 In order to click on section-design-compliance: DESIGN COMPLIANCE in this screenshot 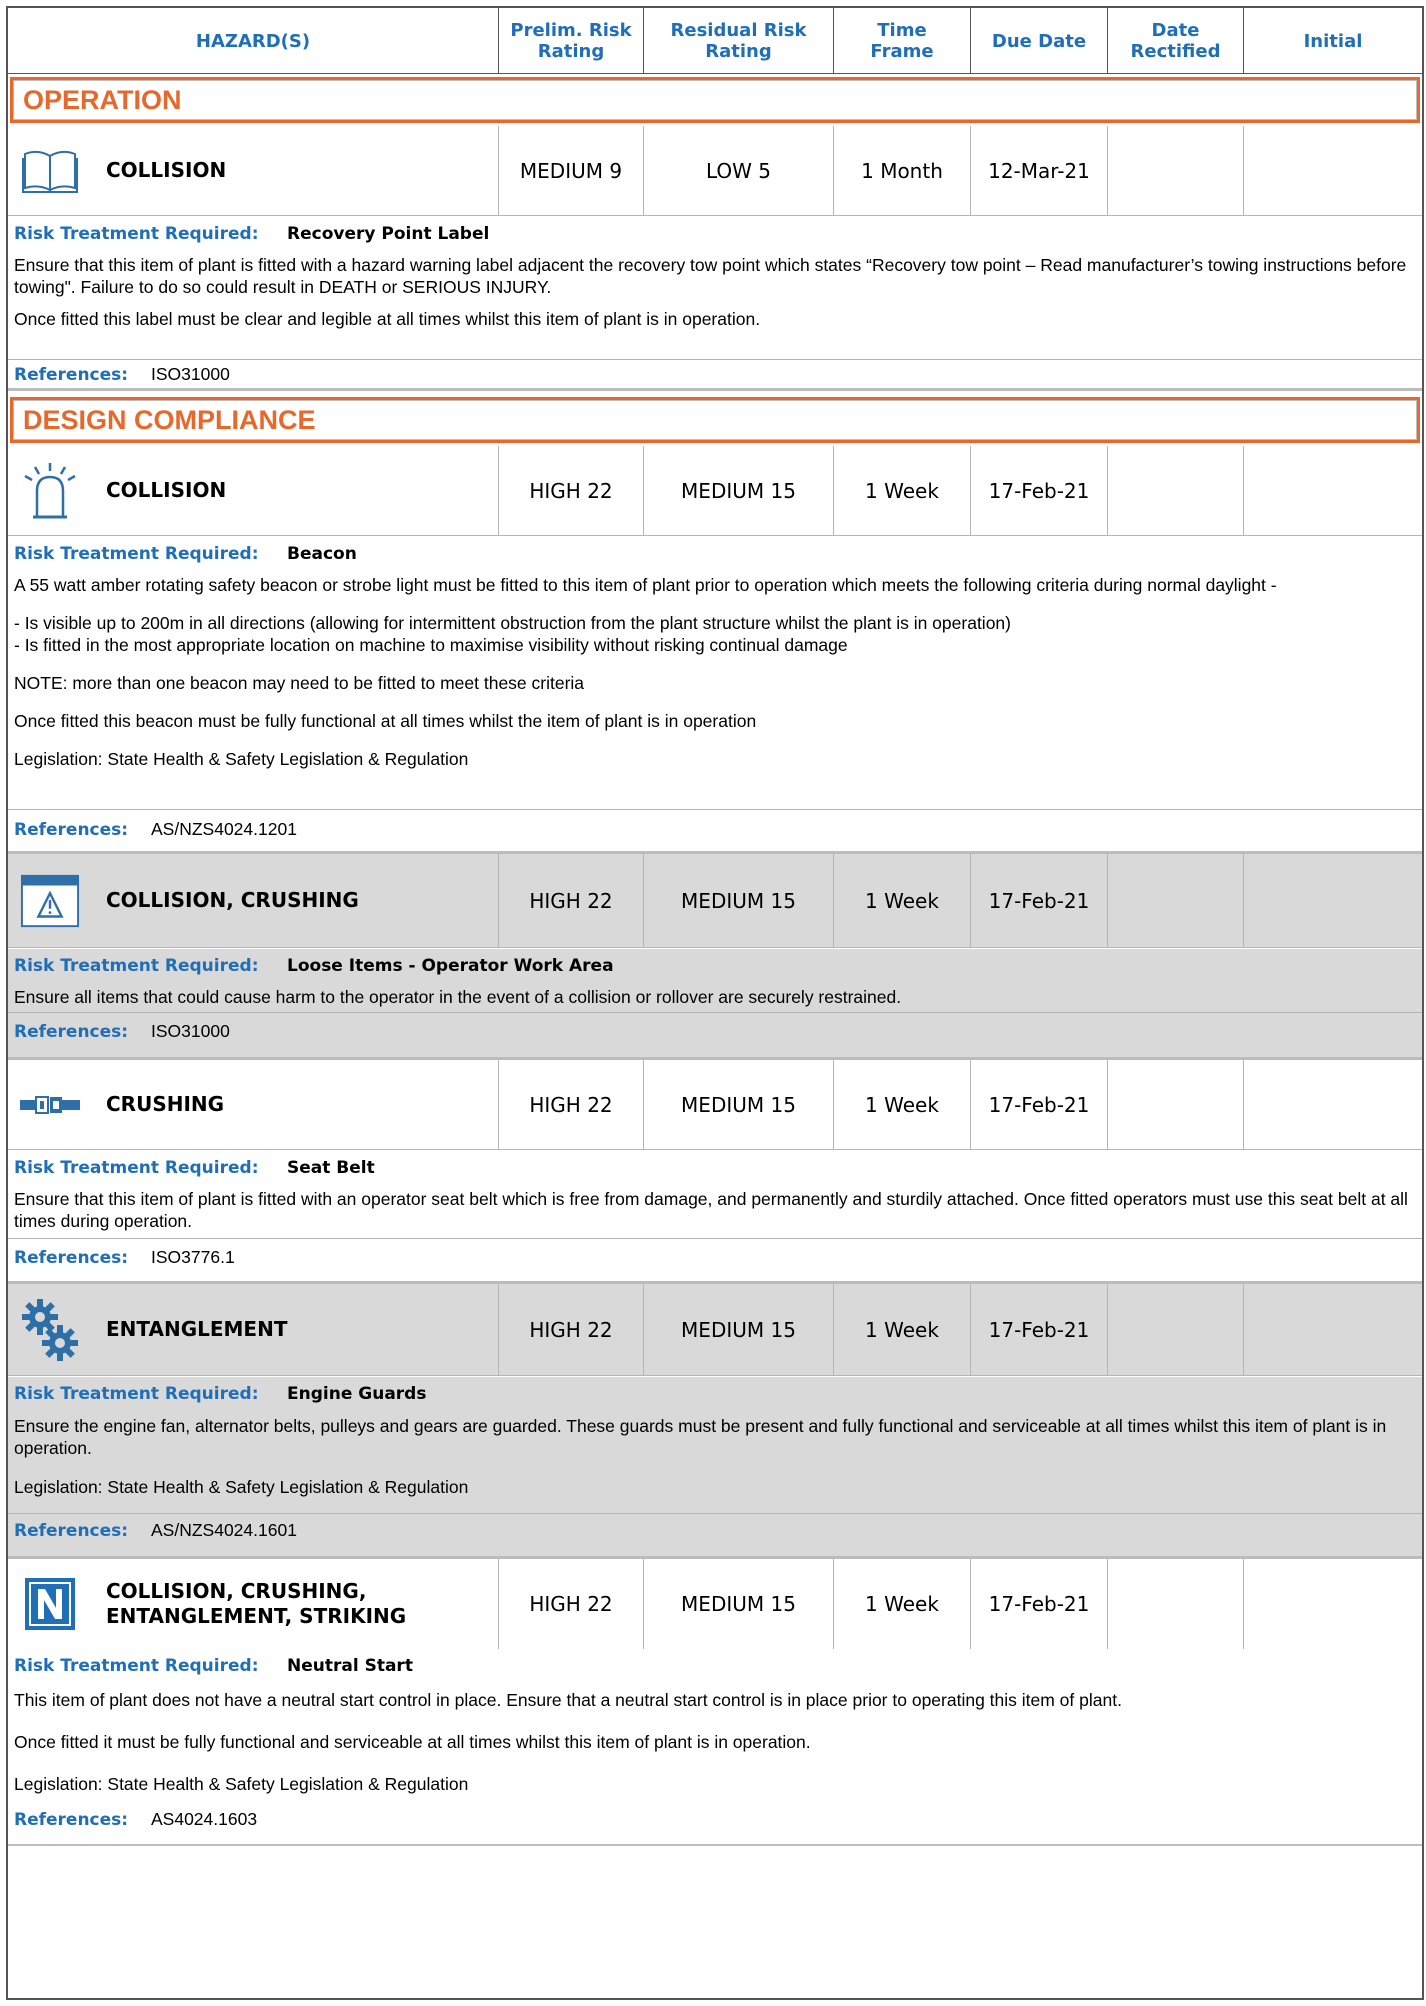, I will do `click(715, 420)`.